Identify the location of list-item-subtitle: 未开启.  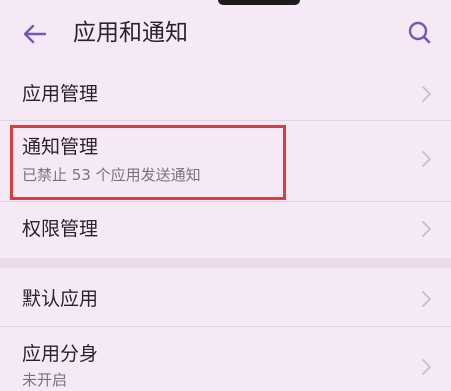
(45, 380).